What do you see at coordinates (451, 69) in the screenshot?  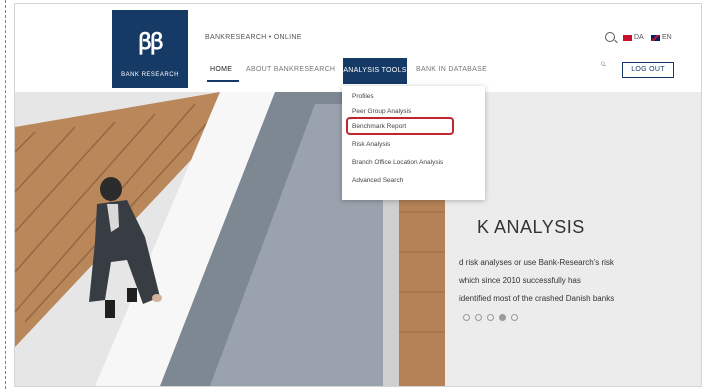 I see `nav-bank-in-database: BANK IN DATABASE` at bounding box center [451, 69].